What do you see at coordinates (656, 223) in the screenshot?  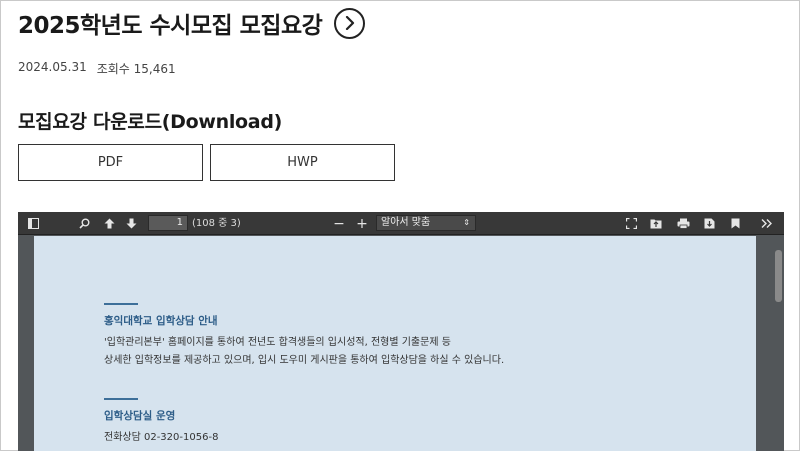 I see `open-file-icon` at bounding box center [656, 223].